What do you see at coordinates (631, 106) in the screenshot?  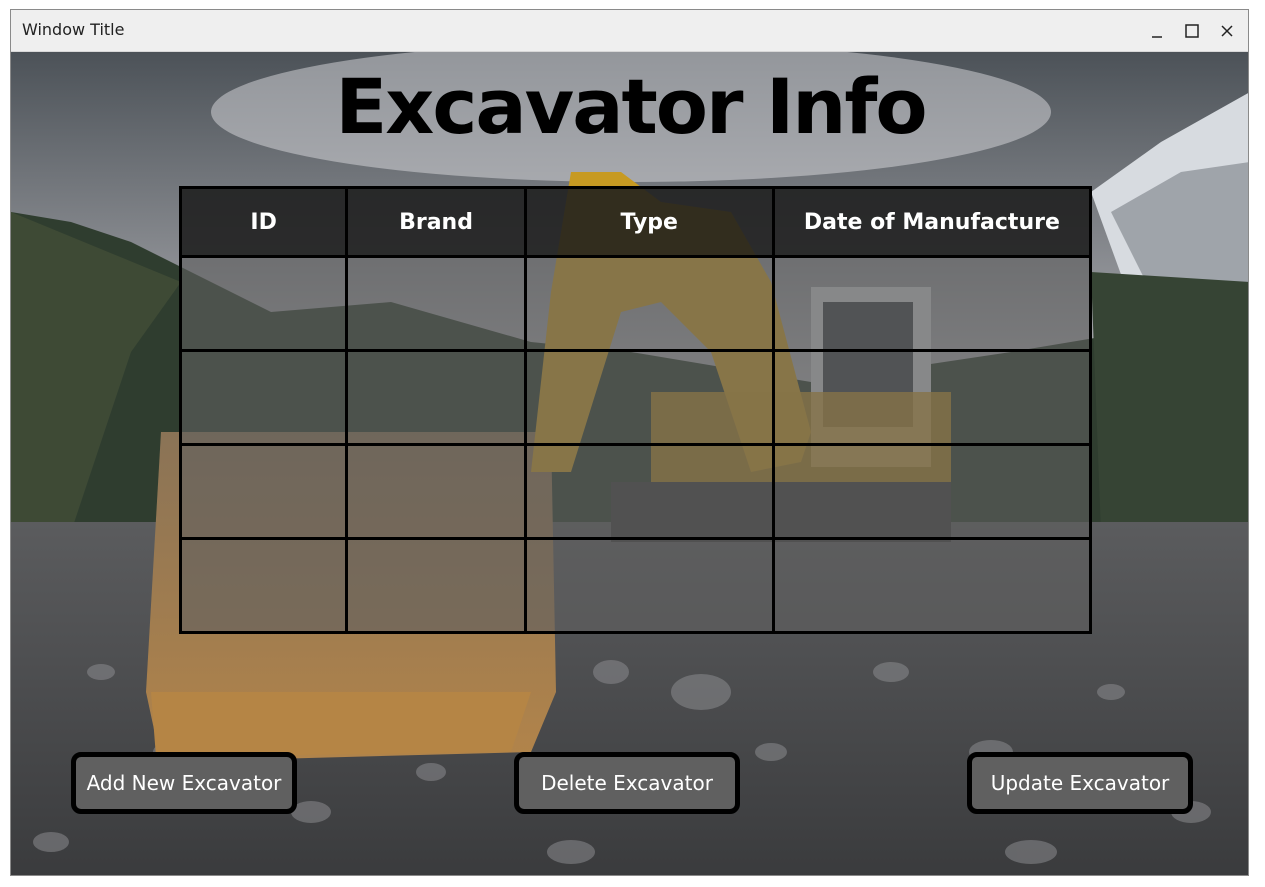 I see `page-title: Excavator Info` at bounding box center [631, 106].